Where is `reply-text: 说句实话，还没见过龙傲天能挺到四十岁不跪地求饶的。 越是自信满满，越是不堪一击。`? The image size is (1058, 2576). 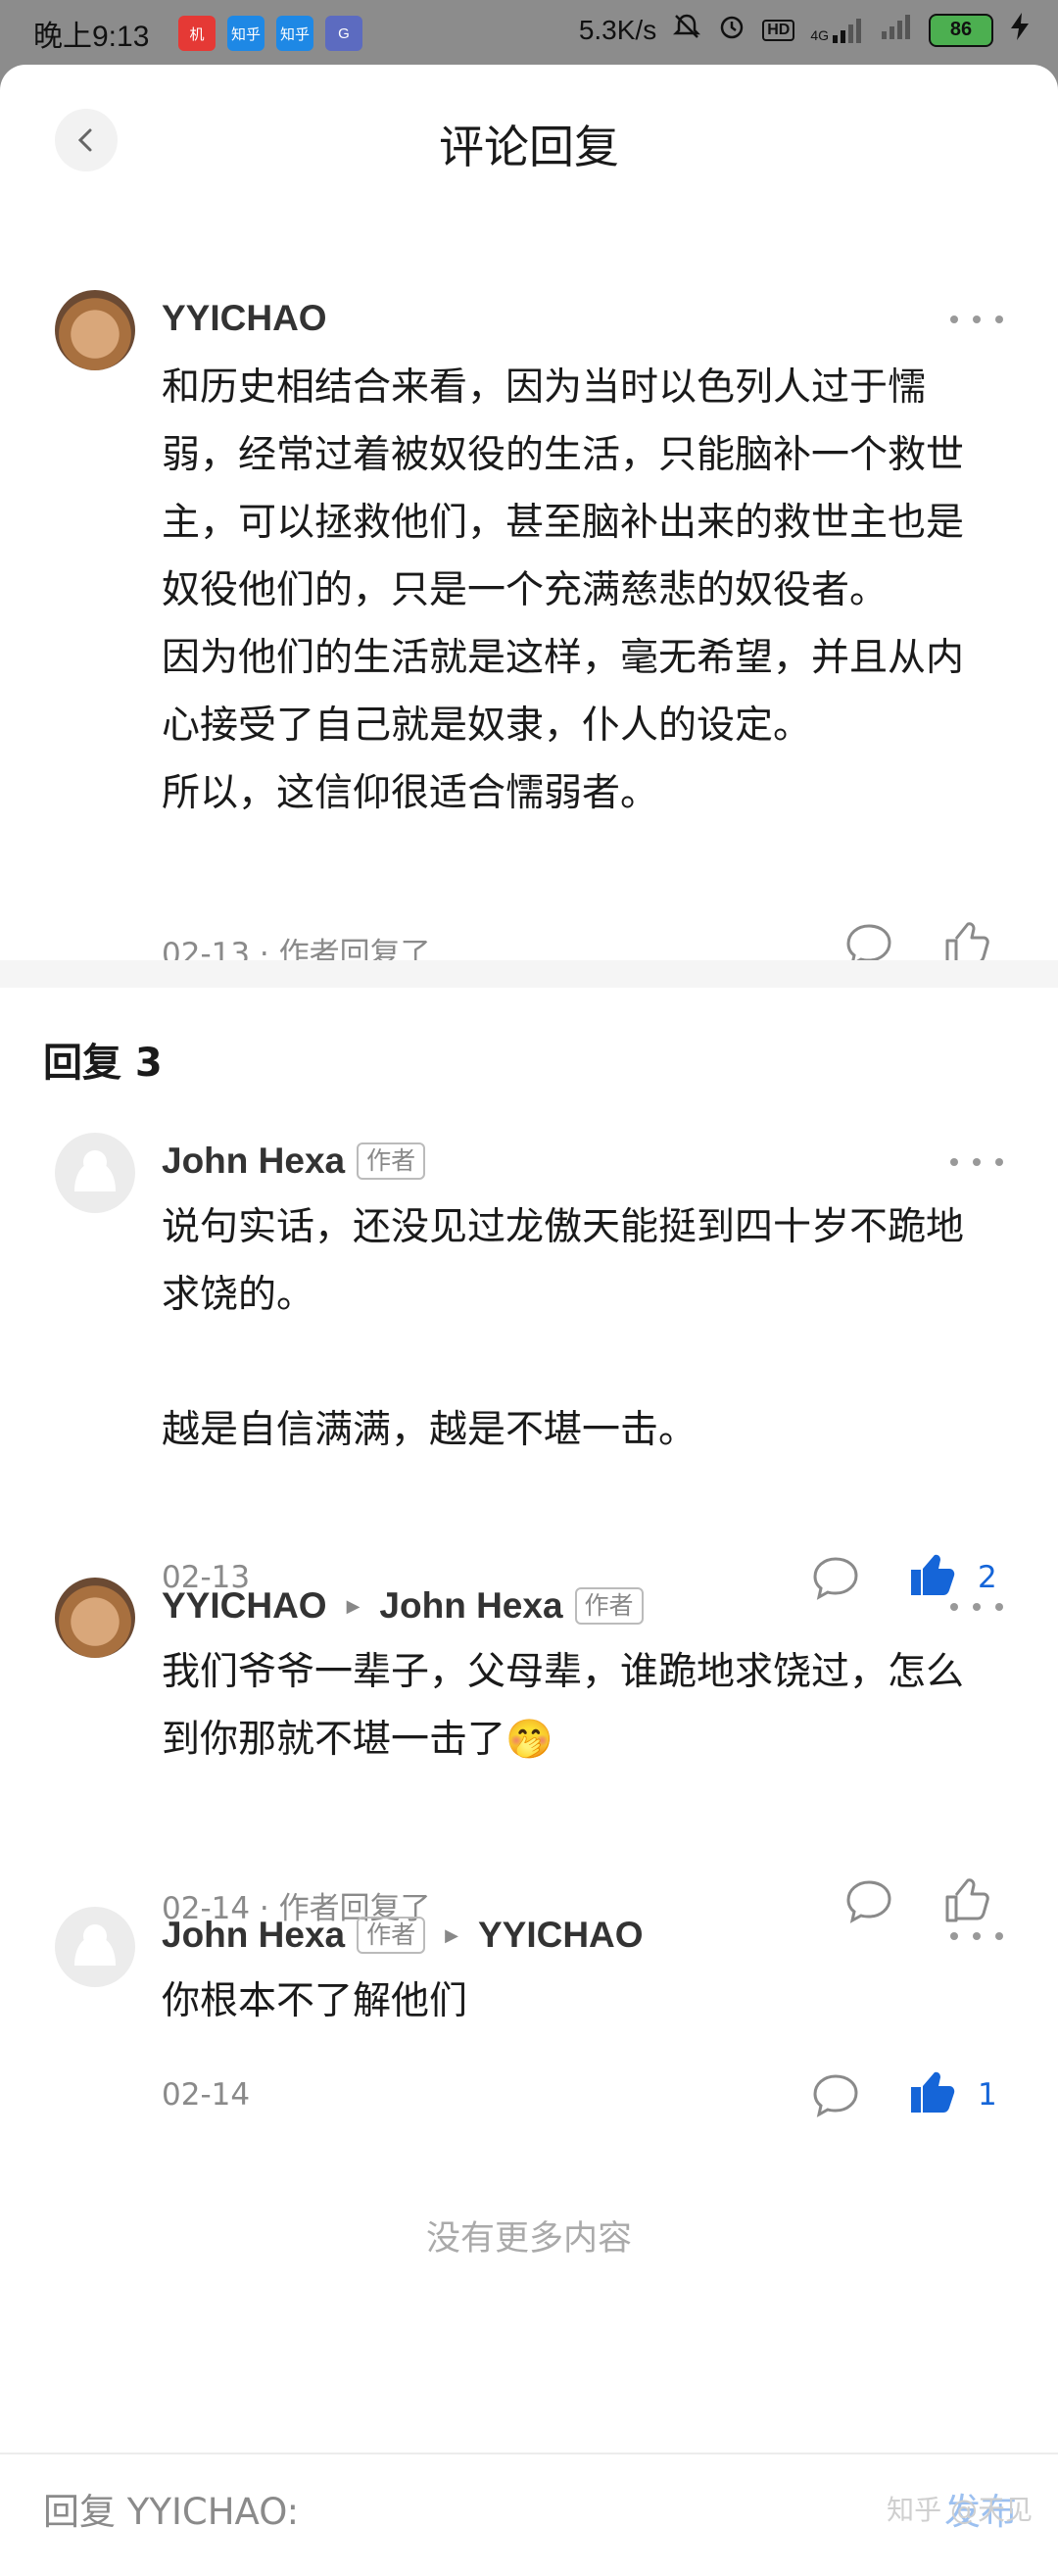
reply-text: 说句实话，还没见过龙傲天能挺到四十岁不跪地求饶的。 越是自信满满，越是不堪一击。 is located at coordinates (563, 1328).